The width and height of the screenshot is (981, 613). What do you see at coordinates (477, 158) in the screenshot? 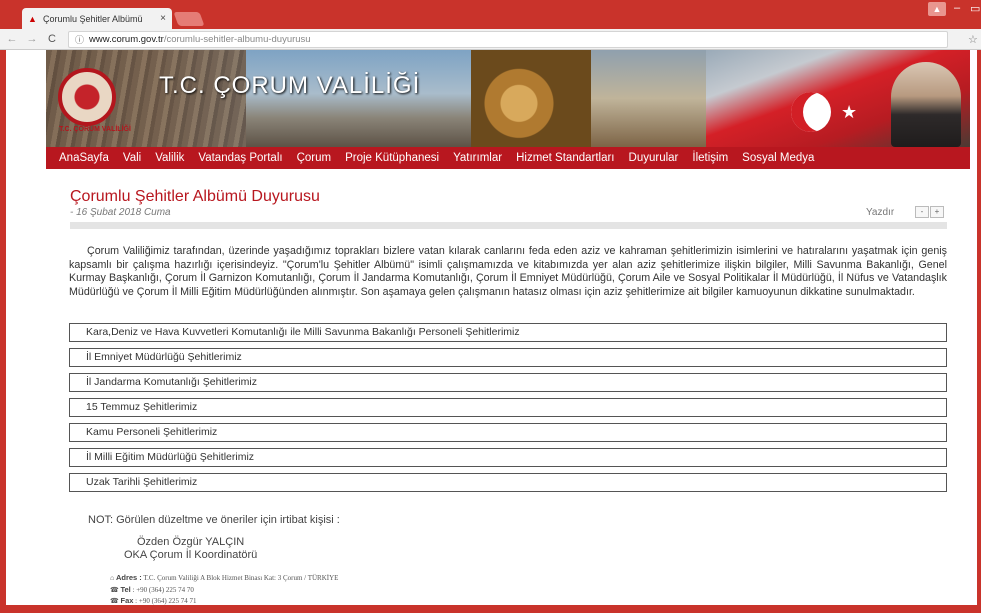
I see `menu-item-yatirimlar: Yatırımlar` at bounding box center [477, 158].